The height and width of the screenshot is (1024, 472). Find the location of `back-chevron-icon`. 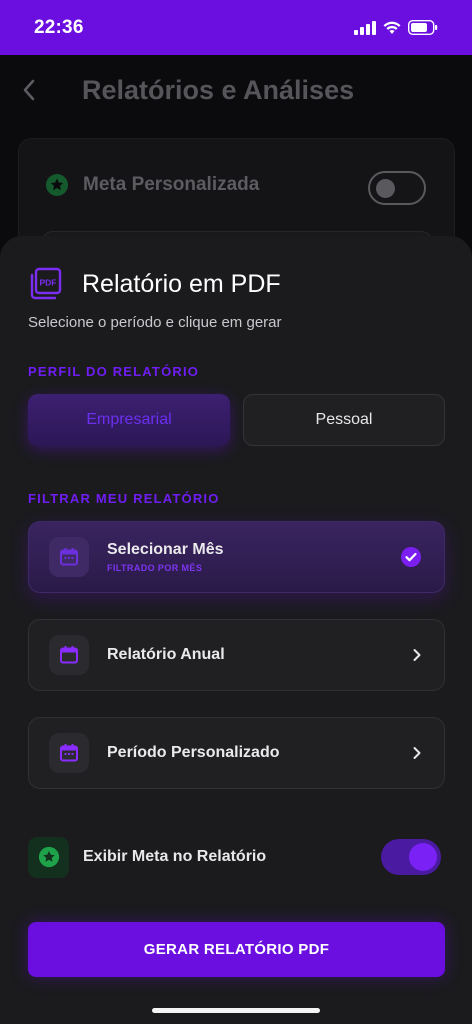

back-chevron-icon is located at coordinates (33, 90).